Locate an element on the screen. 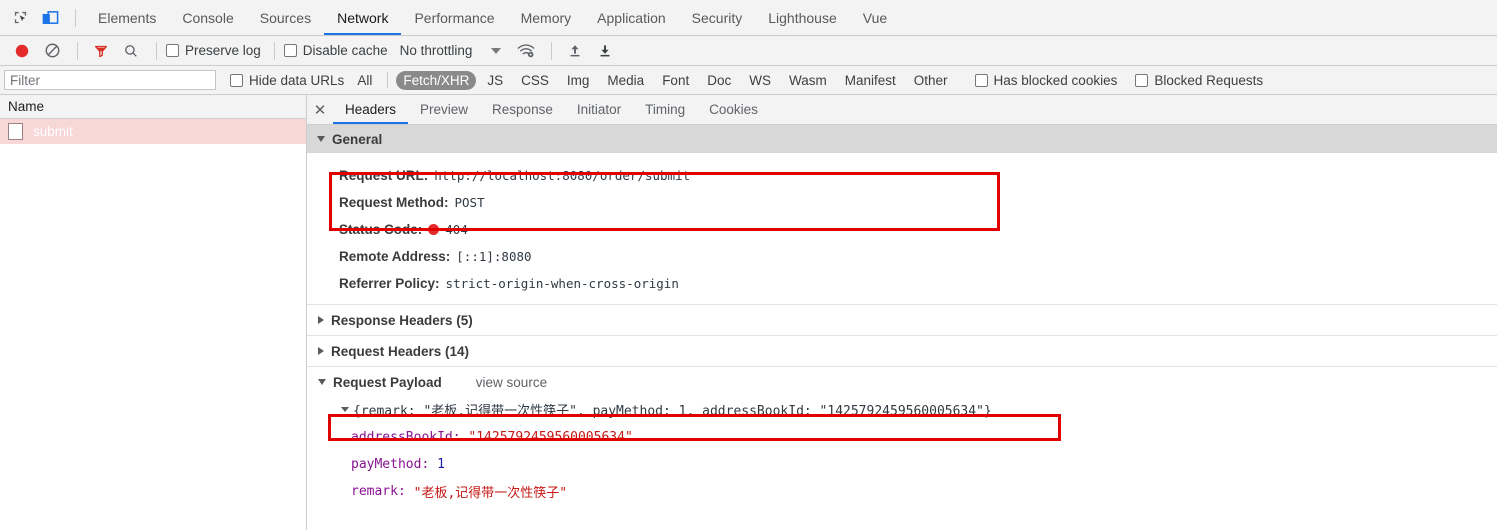 This screenshot has width=1497, height=530. tab-sources: Sources is located at coordinates (285, 17).